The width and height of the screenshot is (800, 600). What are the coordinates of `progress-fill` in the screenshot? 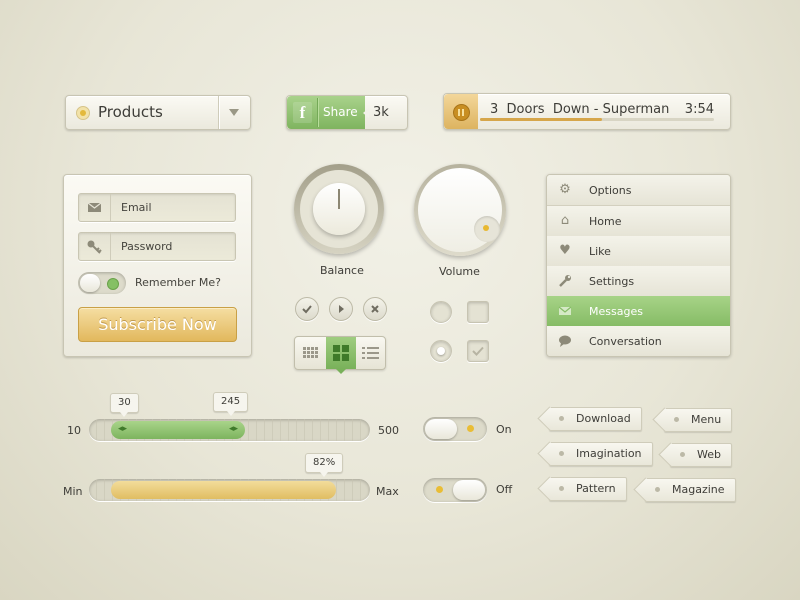 It's located at (223, 490).